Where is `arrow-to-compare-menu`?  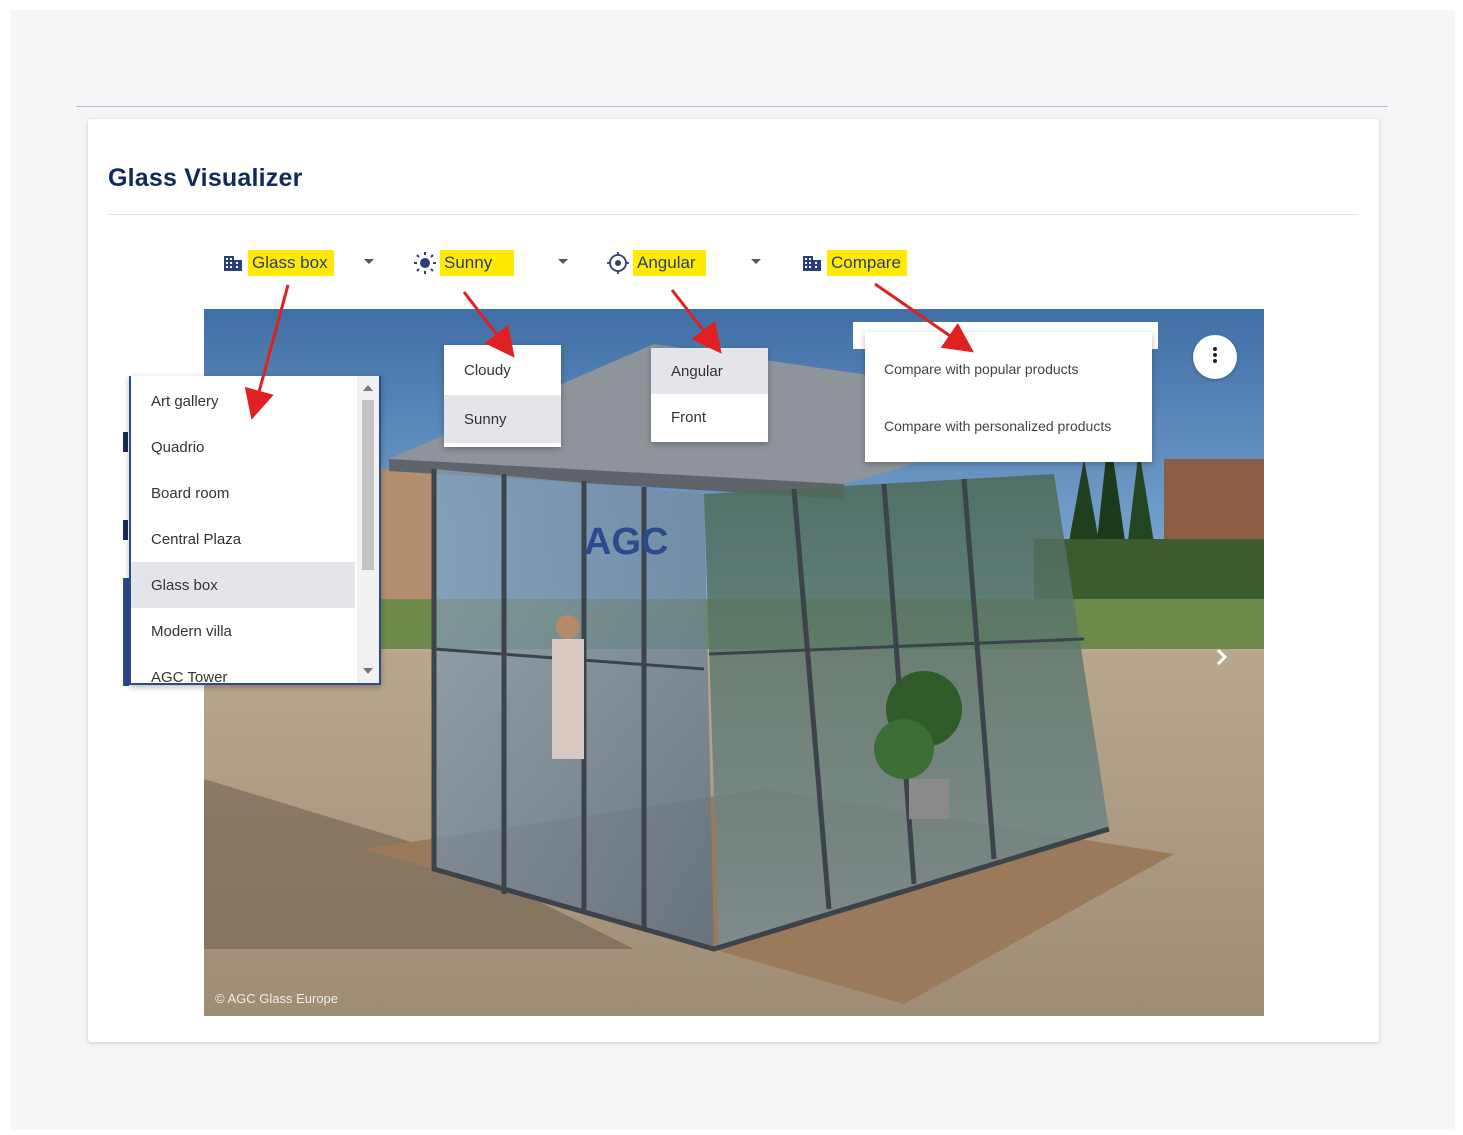 arrow-to-compare-menu is located at coordinates (924, 317).